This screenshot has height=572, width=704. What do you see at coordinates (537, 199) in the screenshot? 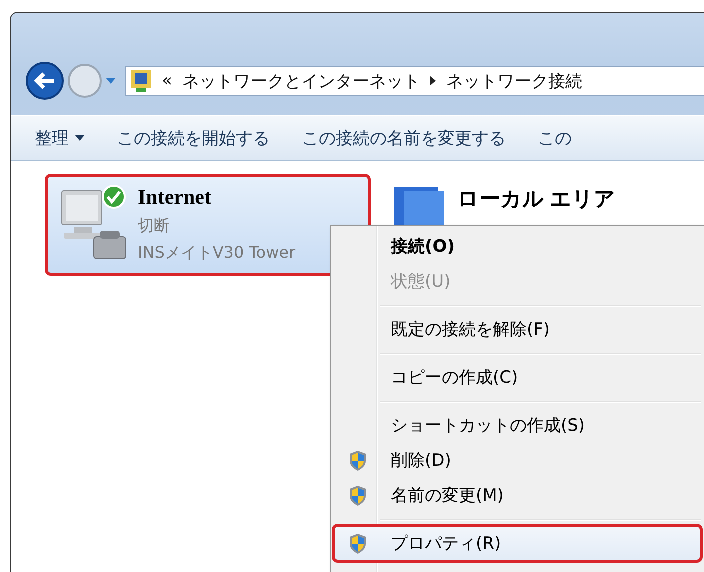
I see `connection-name: ローカル エリア` at bounding box center [537, 199].